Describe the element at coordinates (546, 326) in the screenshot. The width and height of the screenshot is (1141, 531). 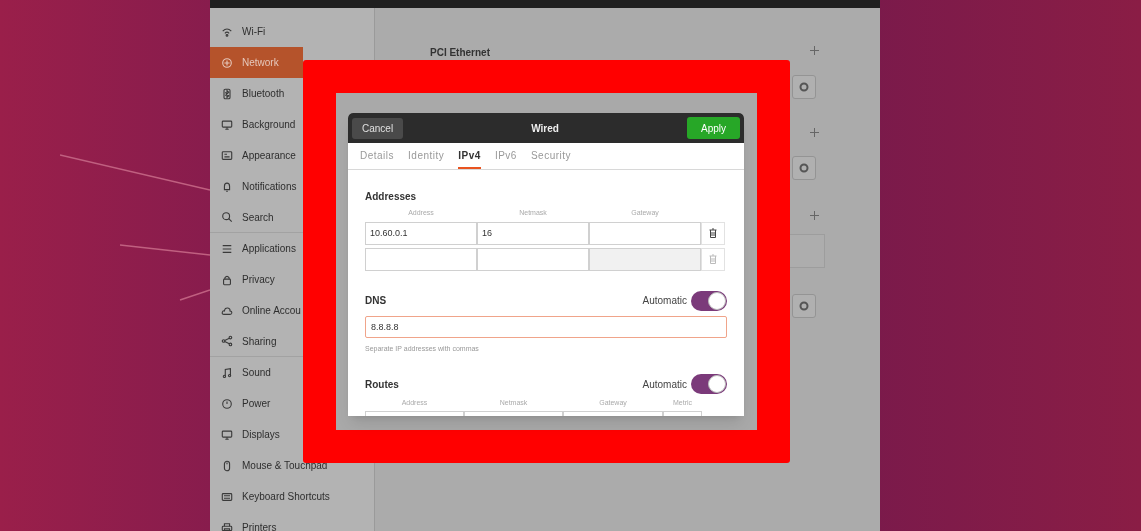
I see `dns-input-field: 8.8.8.8` at that location.